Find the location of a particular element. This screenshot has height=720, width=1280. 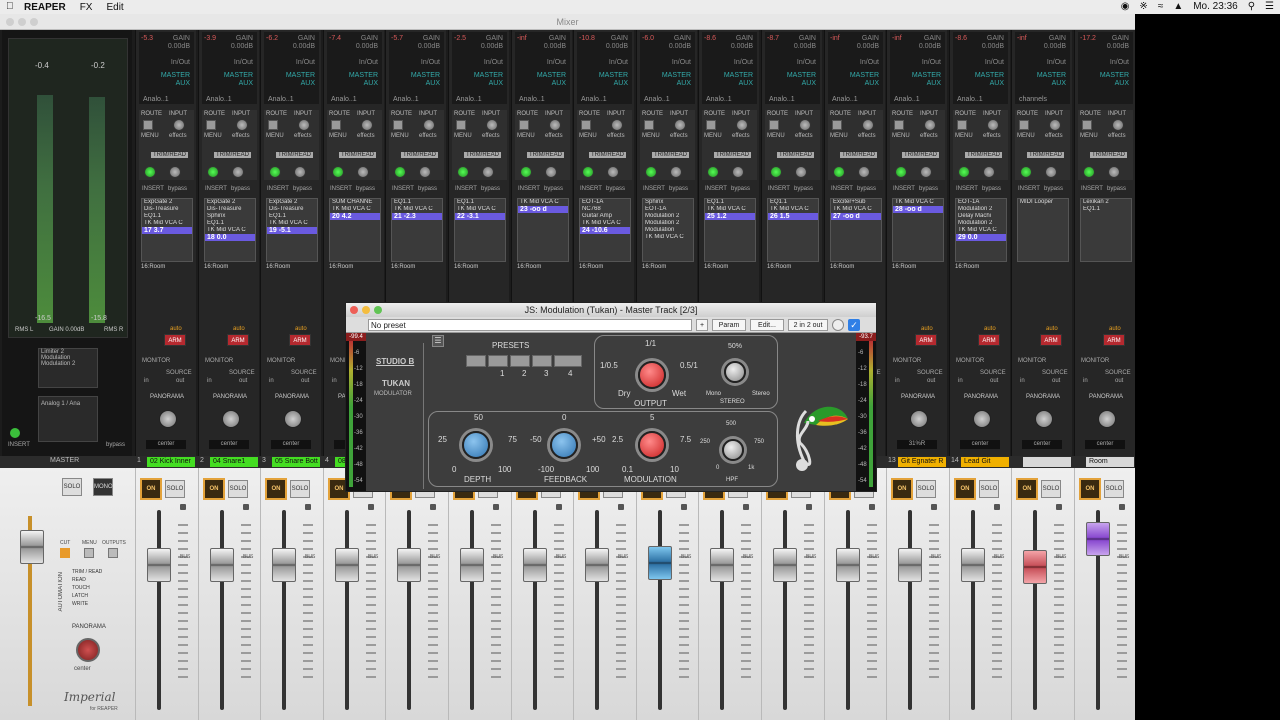

fx-chain: MIDI Looper is located at coordinates (1043, 230).